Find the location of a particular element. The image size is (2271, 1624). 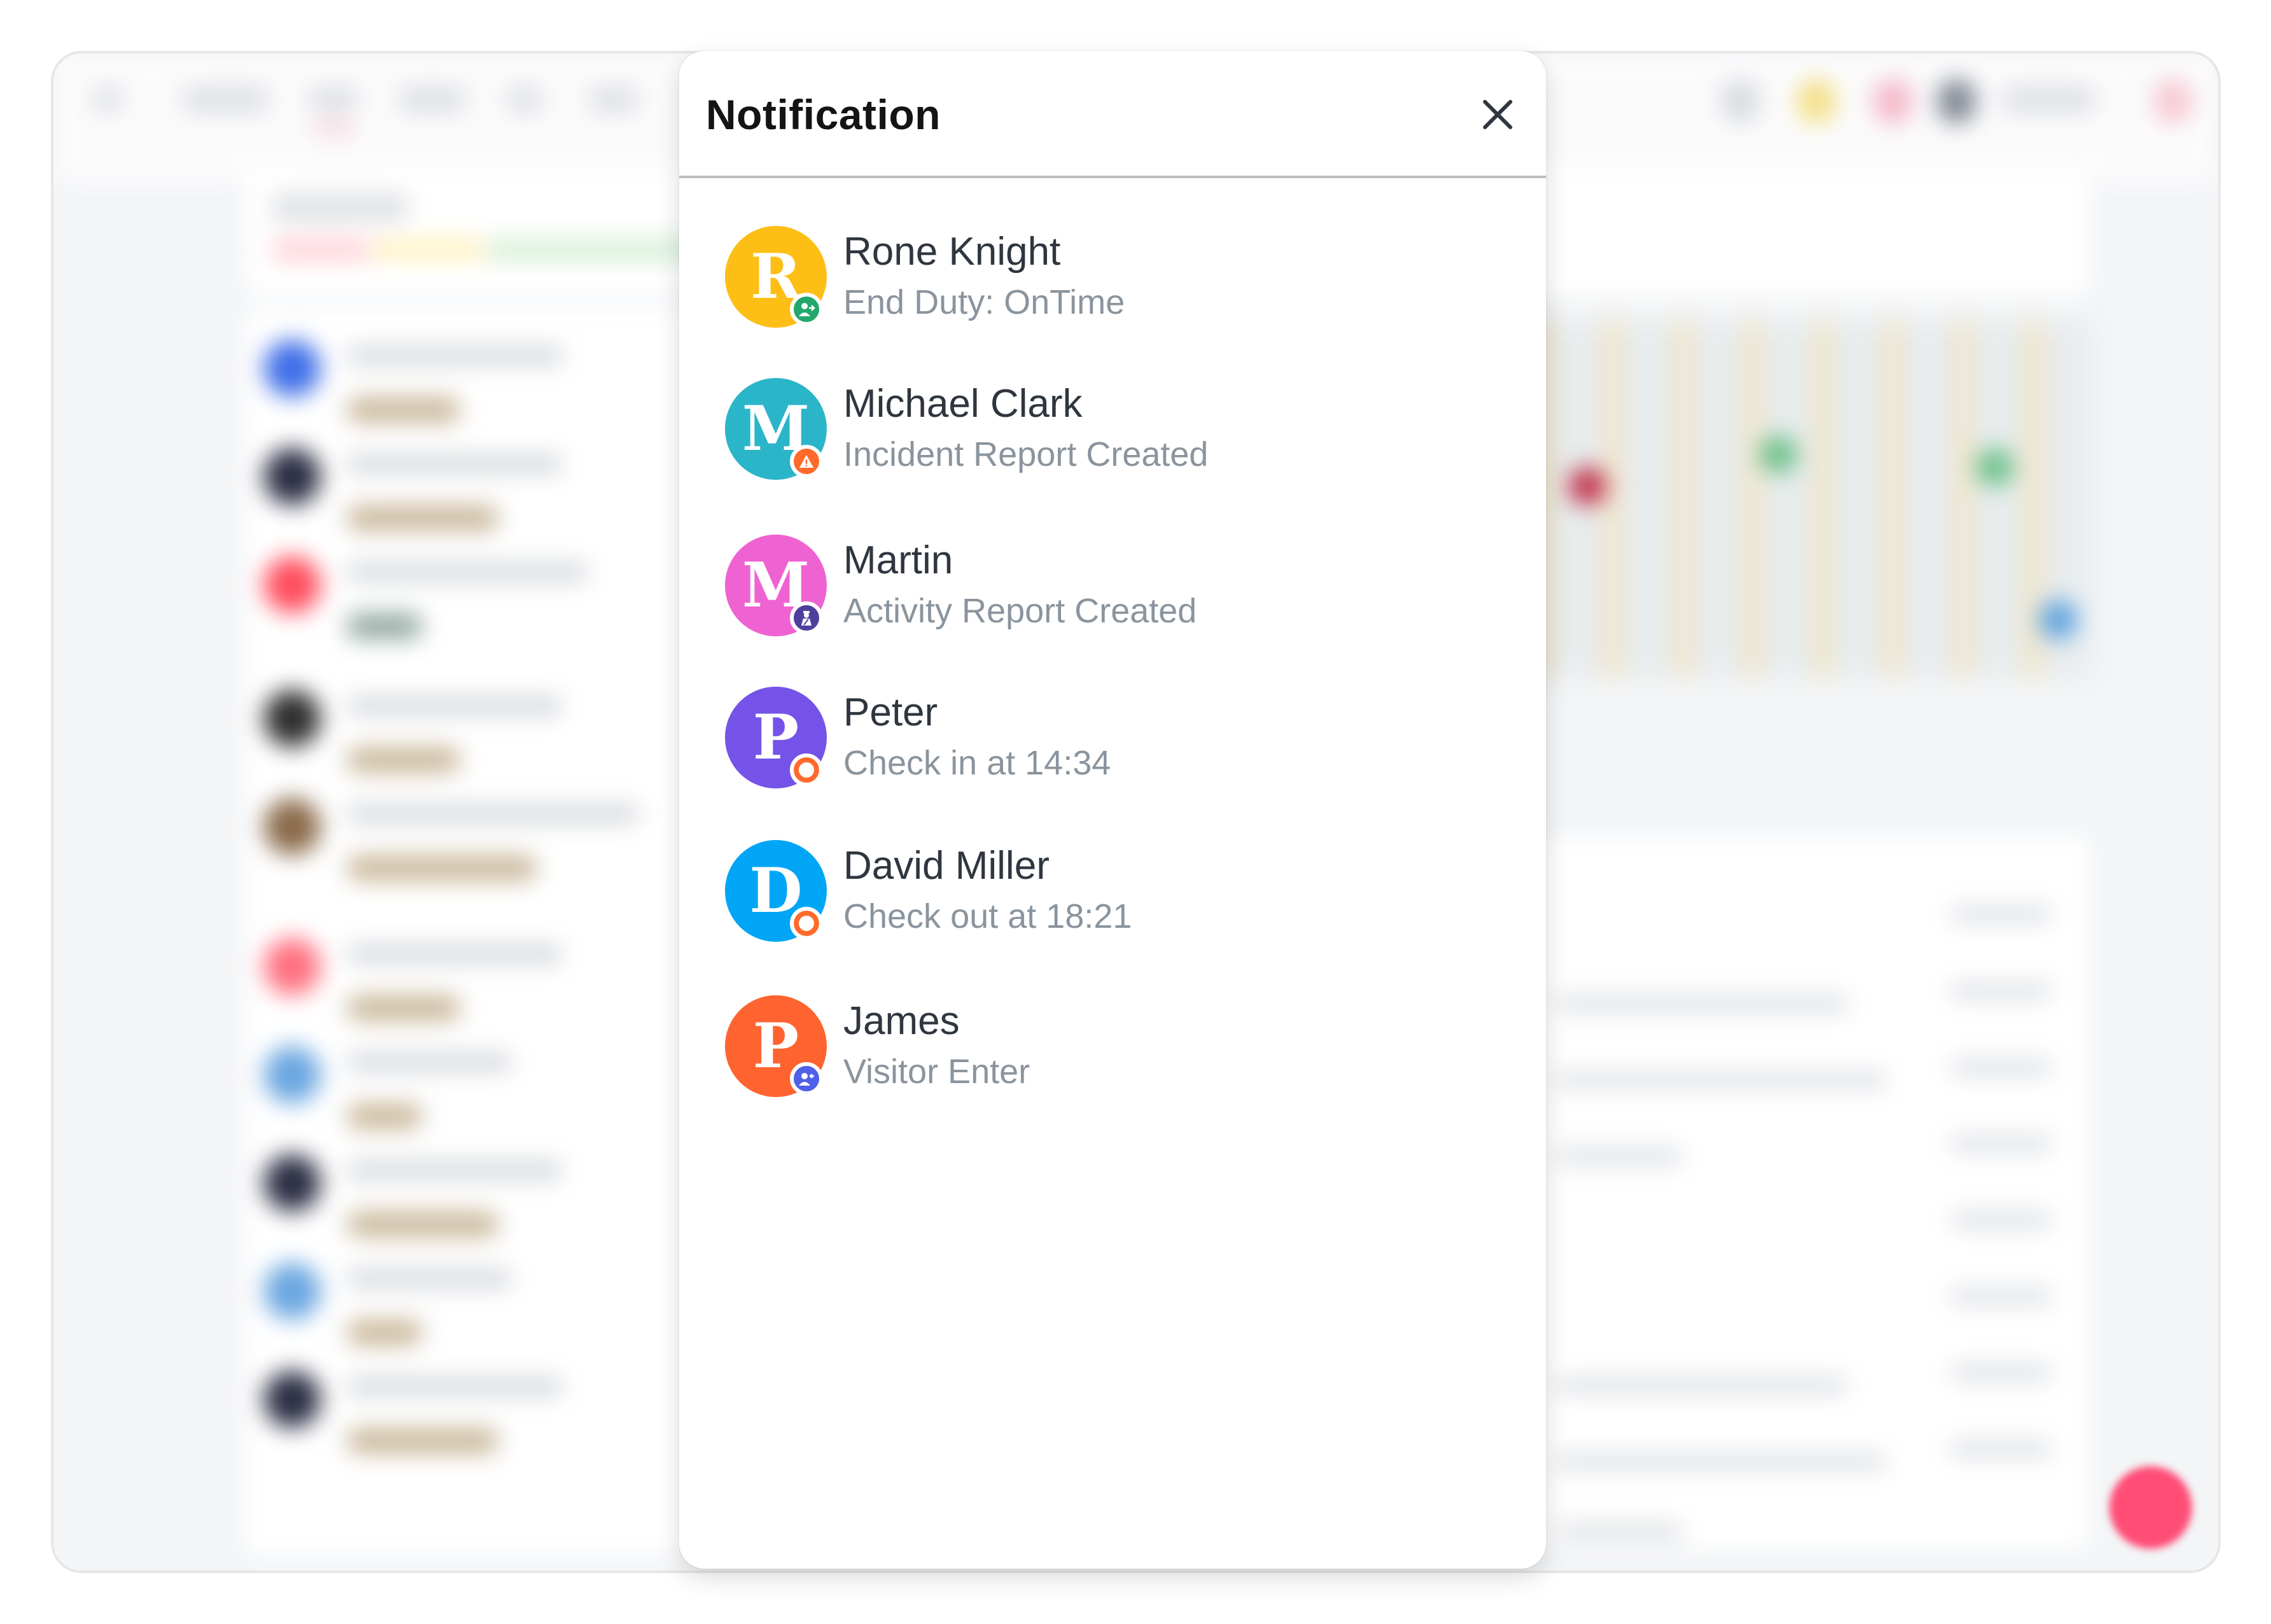

notification-item: P Peter Check in at 14:34 is located at coordinates (1112, 737).